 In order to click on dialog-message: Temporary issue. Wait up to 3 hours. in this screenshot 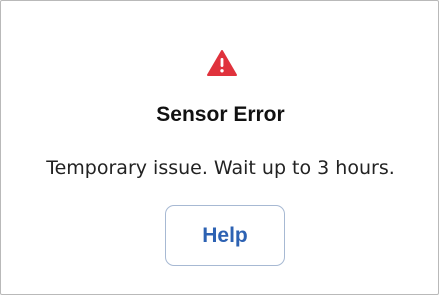, I will do `click(220, 168)`.